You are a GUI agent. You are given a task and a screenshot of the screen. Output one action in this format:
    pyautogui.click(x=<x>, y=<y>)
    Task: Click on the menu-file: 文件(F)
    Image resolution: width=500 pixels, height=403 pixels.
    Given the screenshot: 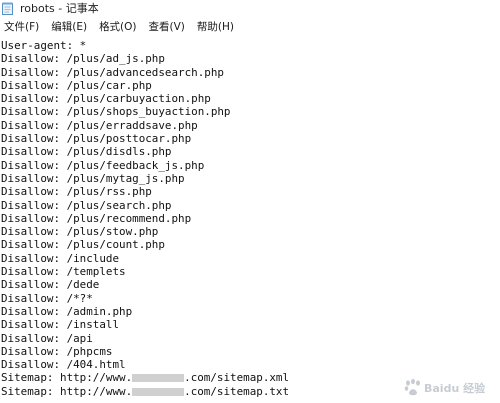 What is the action you would take?
    pyautogui.click(x=22, y=27)
    